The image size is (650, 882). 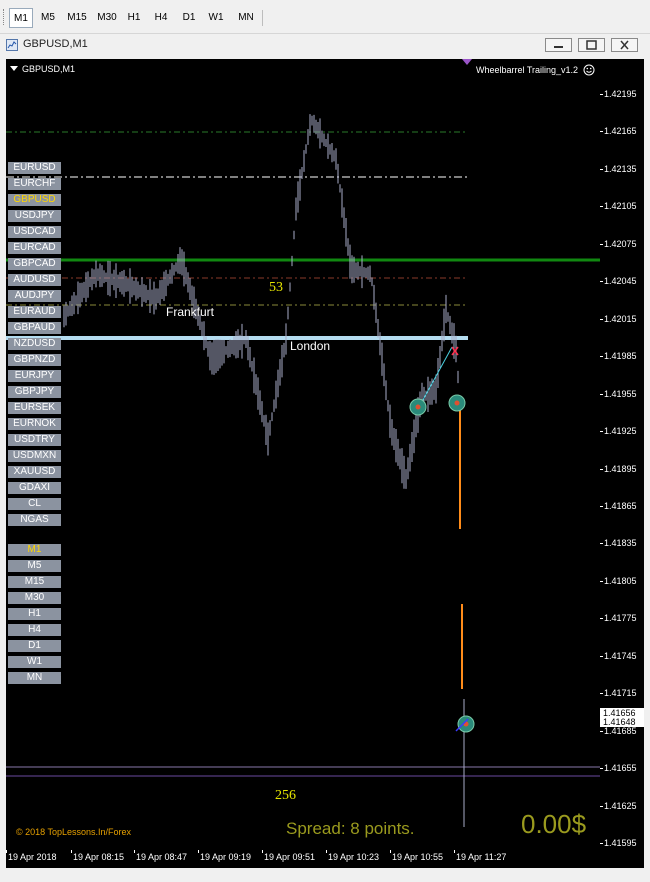 What do you see at coordinates (34, 200) in the screenshot?
I see `symbol-button-gbpusd: GBPUSD` at bounding box center [34, 200].